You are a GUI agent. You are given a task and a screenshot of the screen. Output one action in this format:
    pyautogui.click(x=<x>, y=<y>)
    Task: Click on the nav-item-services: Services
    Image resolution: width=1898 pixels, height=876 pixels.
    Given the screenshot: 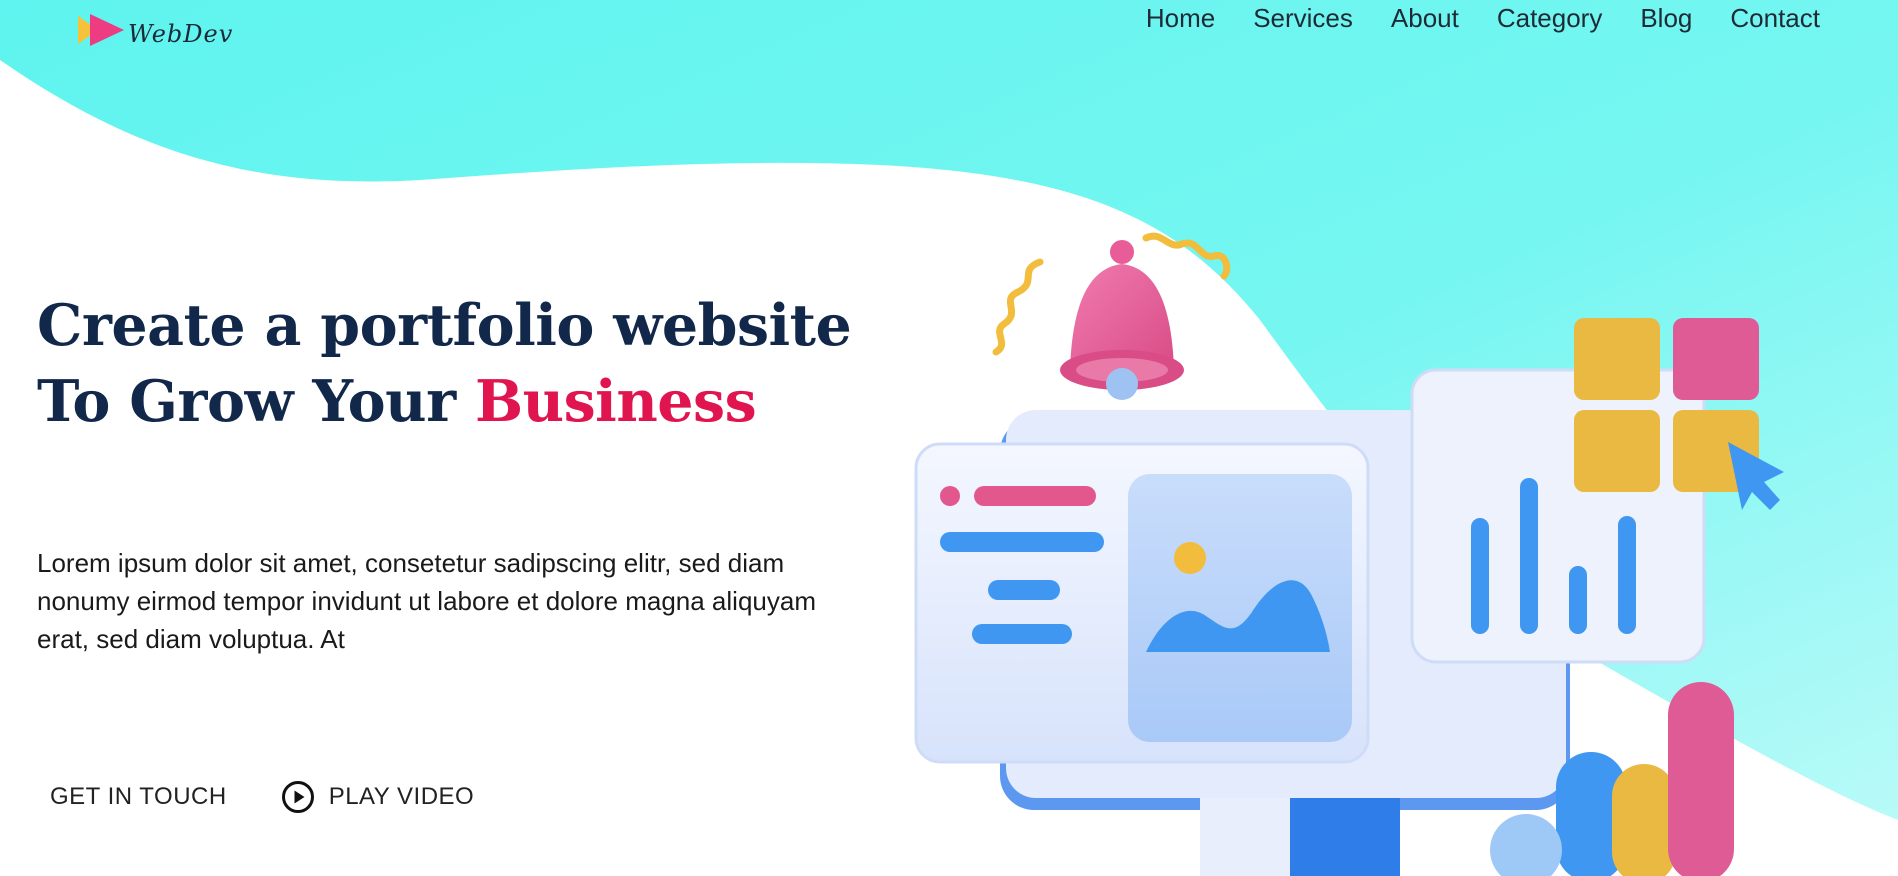 What is the action you would take?
    pyautogui.click(x=1303, y=18)
    